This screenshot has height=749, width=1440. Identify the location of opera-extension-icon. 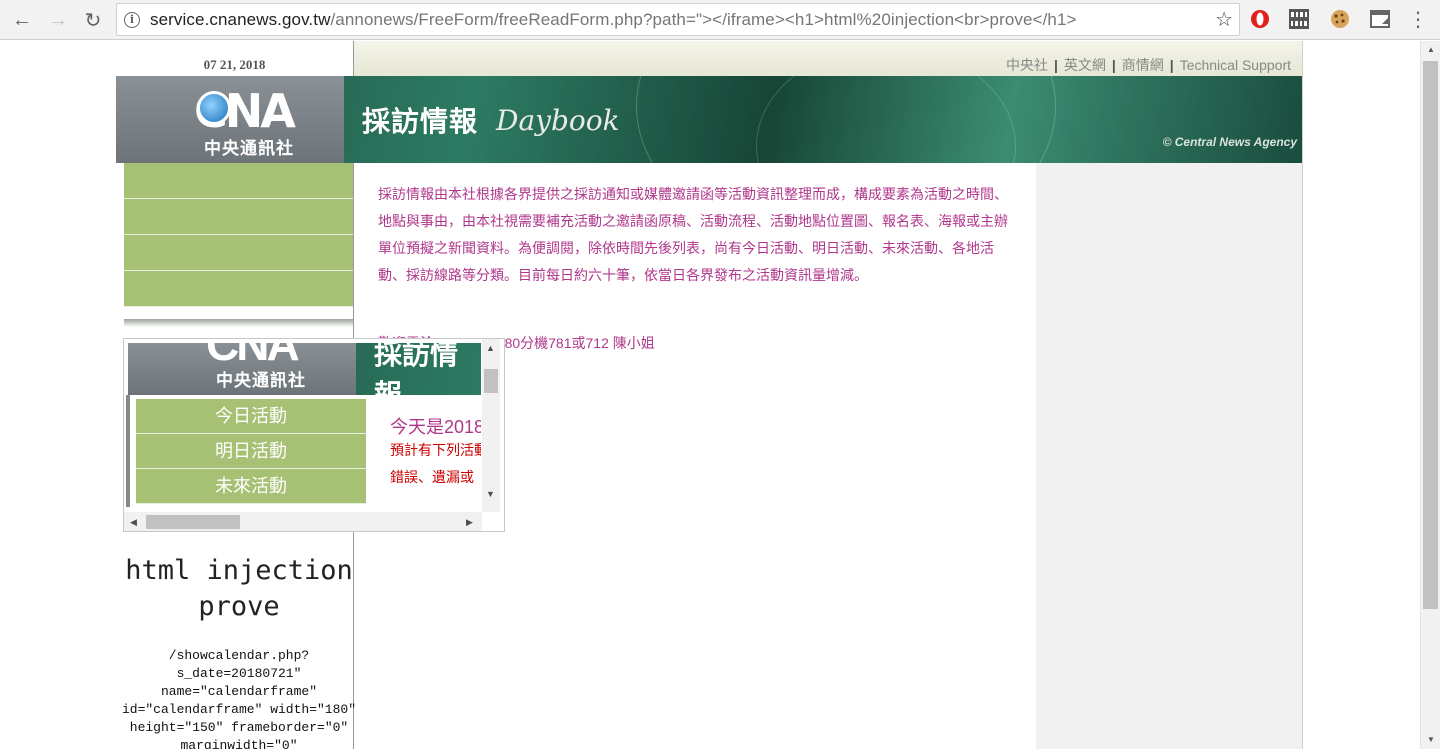
(1260, 19).